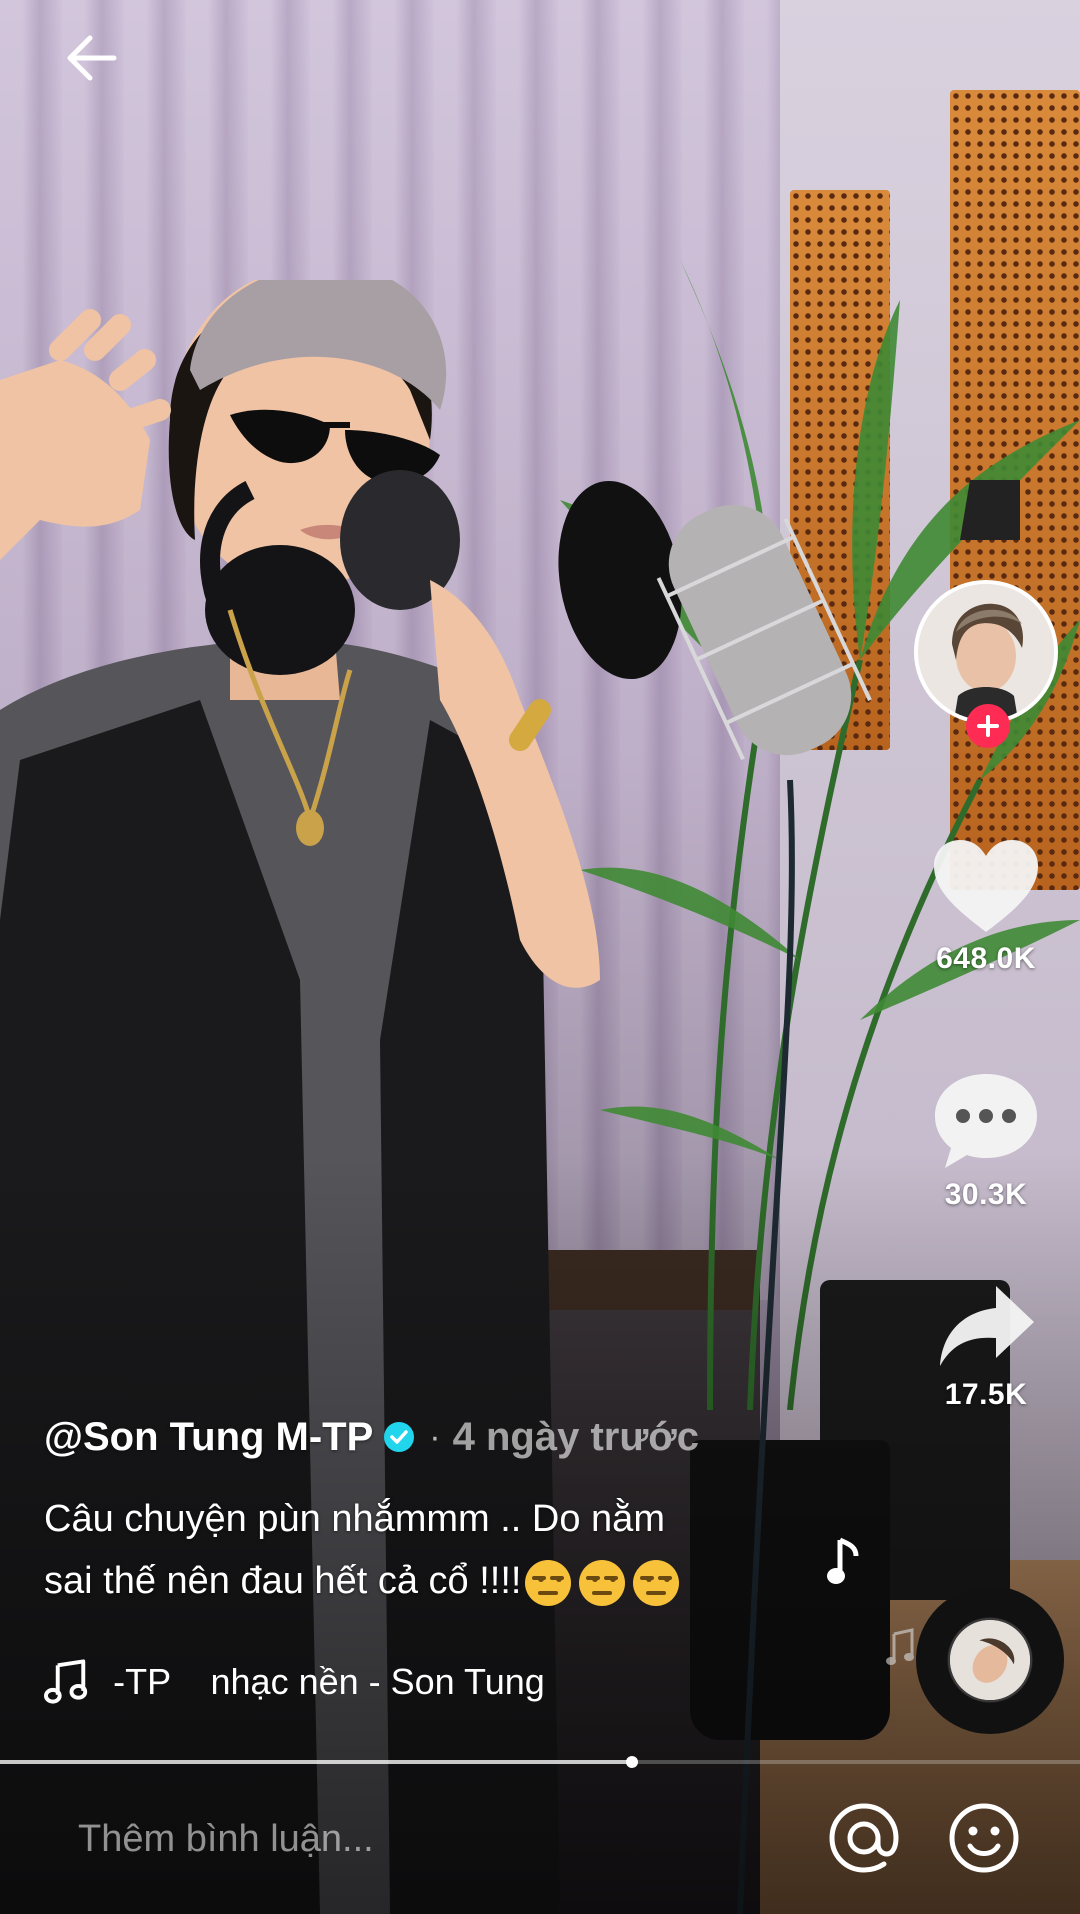  I want to click on comment-count: 30.3K, so click(986, 1194).